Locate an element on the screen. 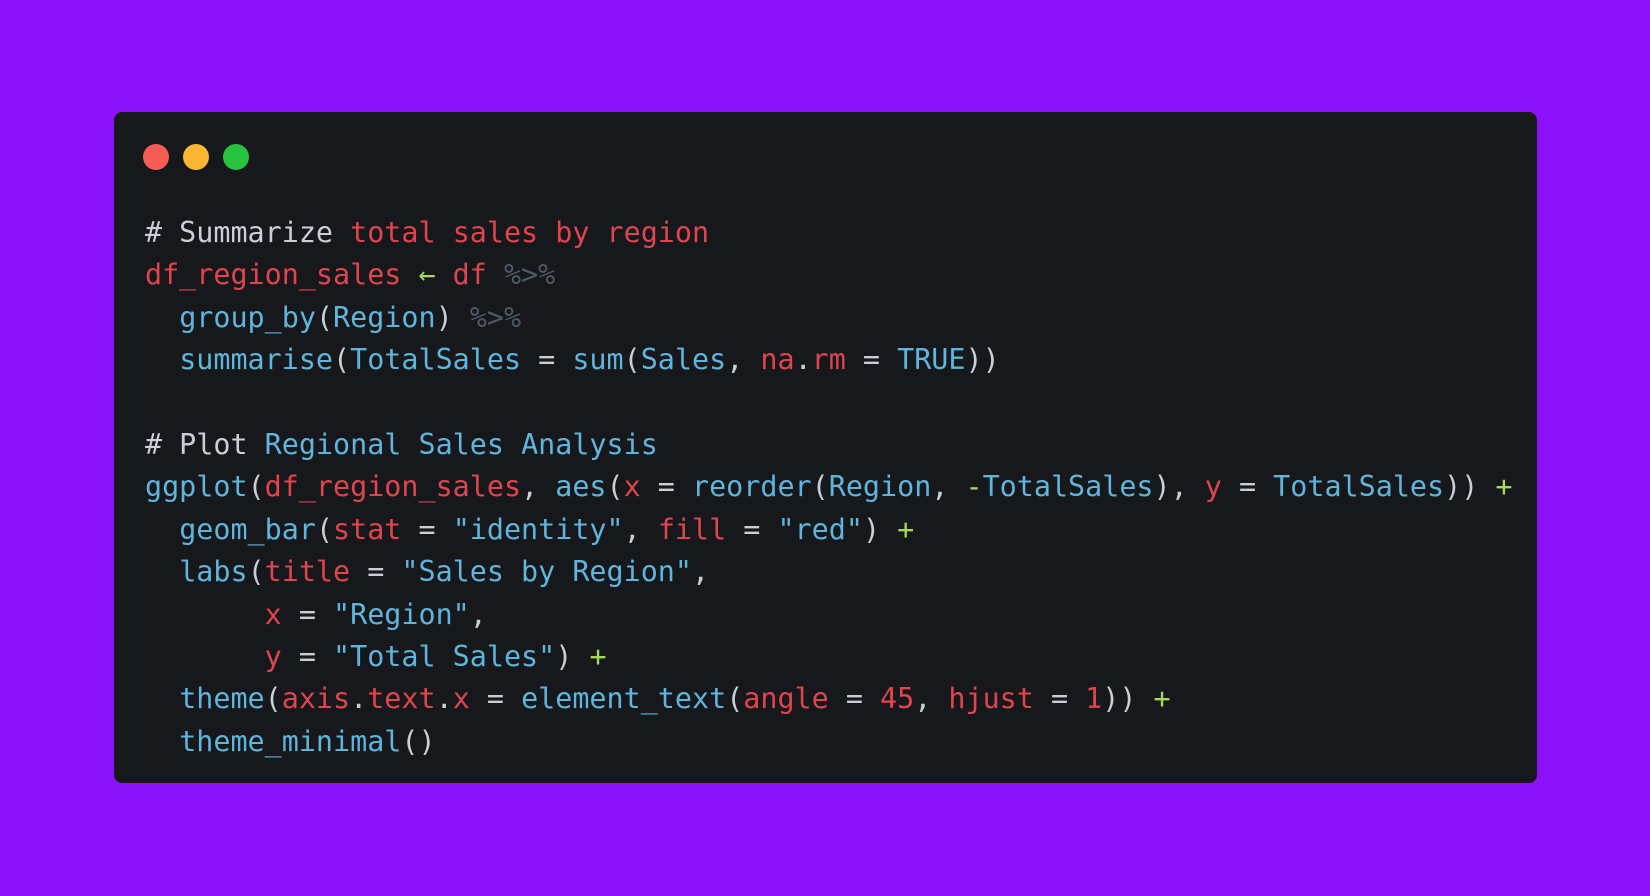 This screenshot has width=1650, height=896. code-line: theme_minimal() is located at coordinates (828, 742).